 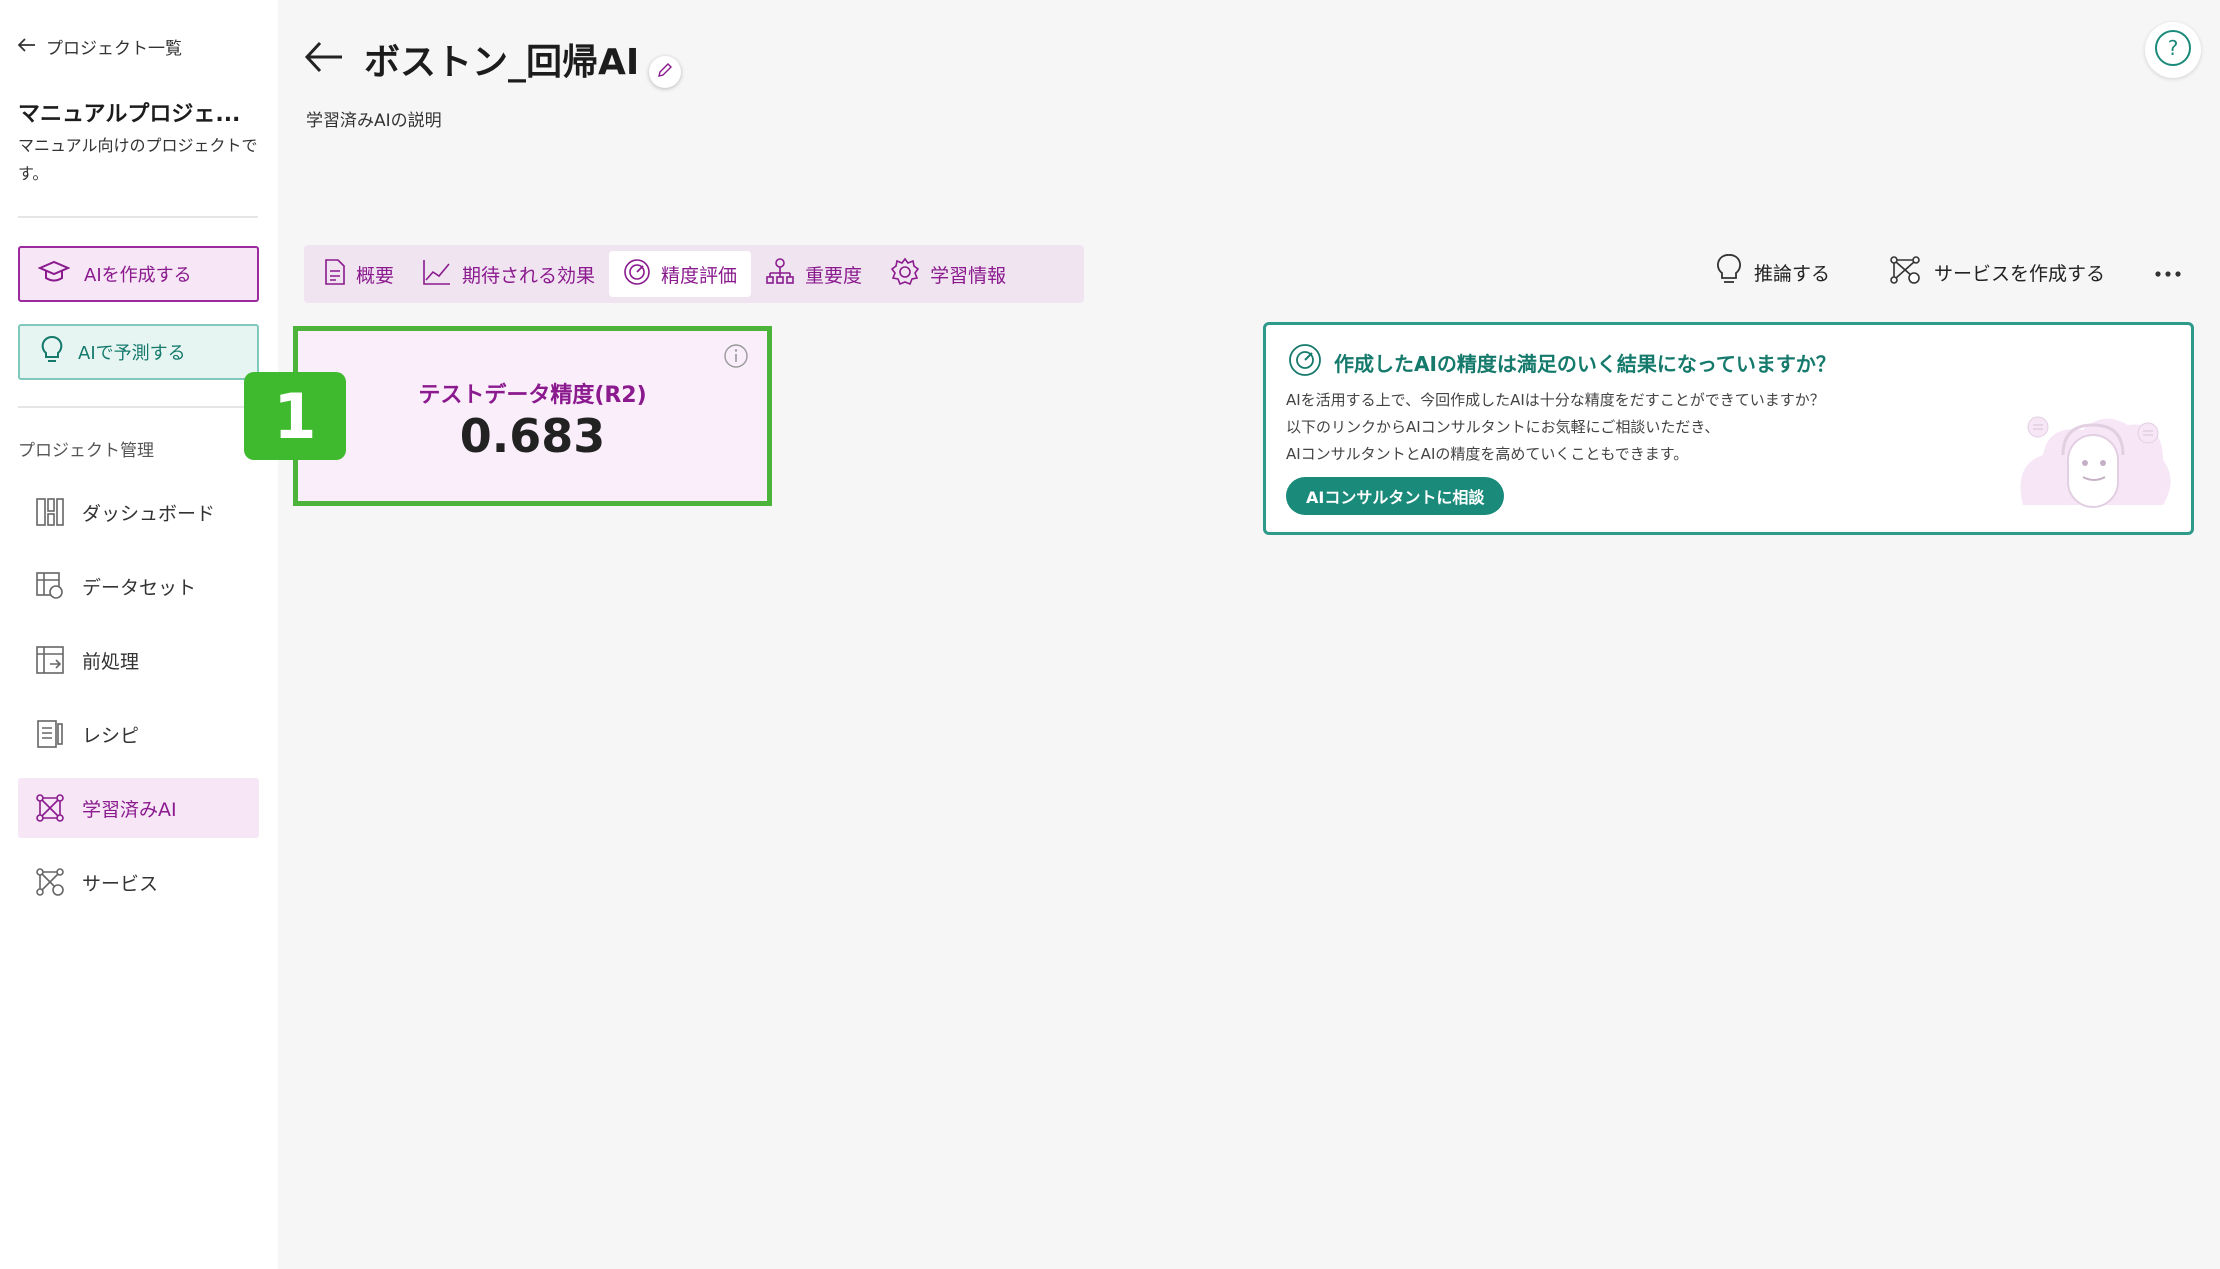 I want to click on consult-ai-consultant-button: AIコンサルタントに相談, so click(x=1395, y=496).